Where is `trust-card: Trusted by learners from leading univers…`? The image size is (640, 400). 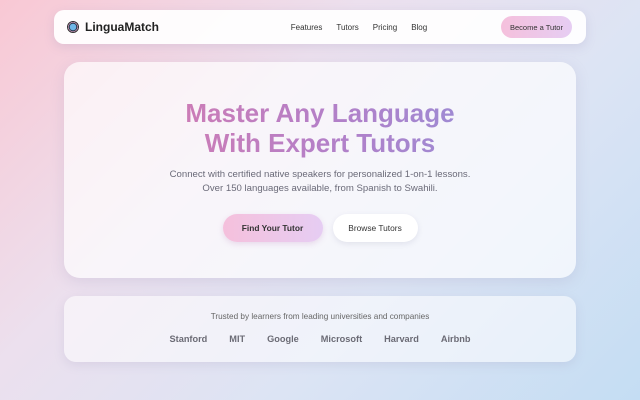 trust-card: Trusted by learners from leading univers… is located at coordinates (320, 329).